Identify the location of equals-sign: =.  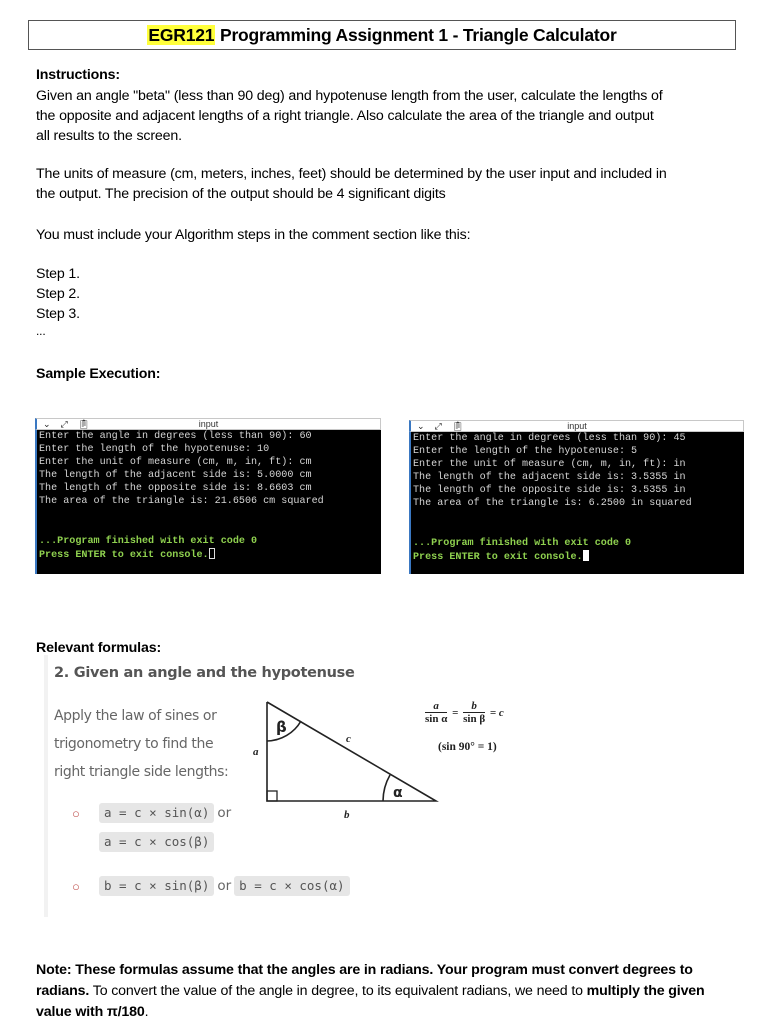
(455, 712).